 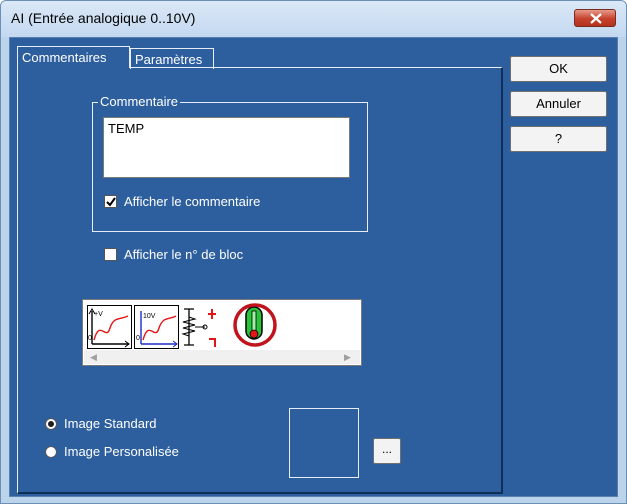 What do you see at coordinates (558, 139) in the screenshot?
I see `help-button: ?` at bounding box center [558, 139].